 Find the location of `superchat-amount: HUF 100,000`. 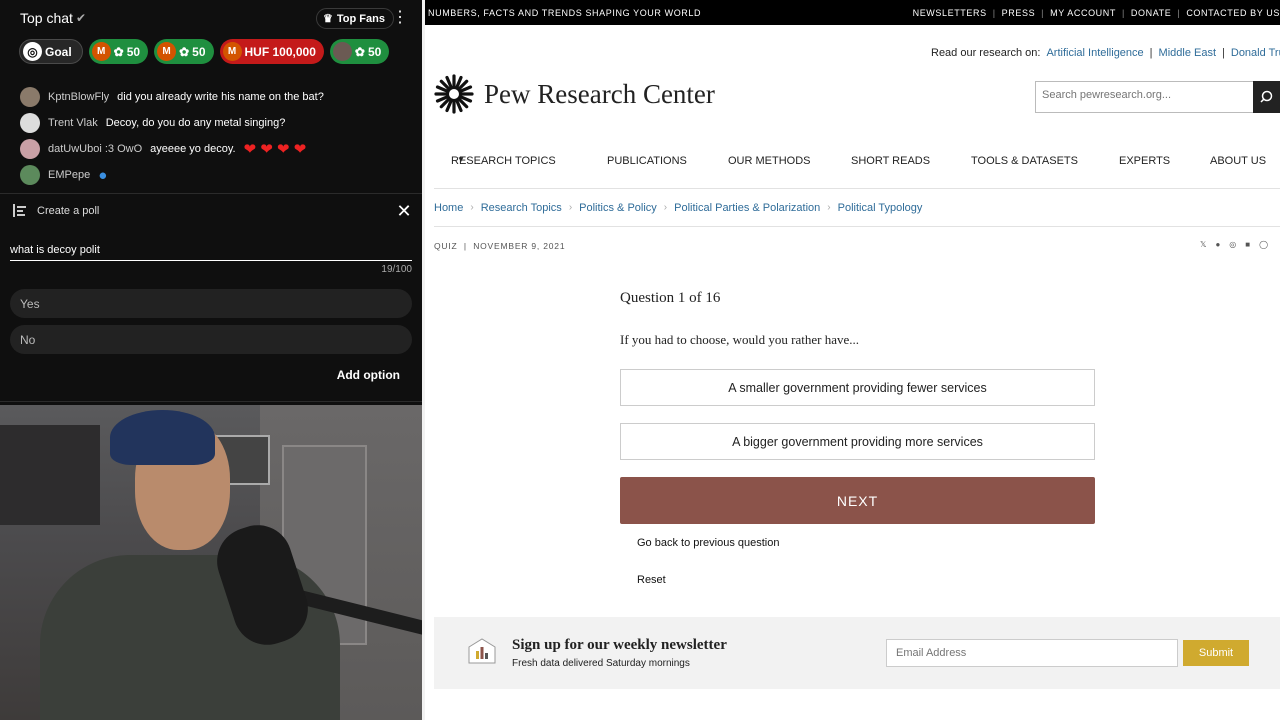

superchat-amount: HUF 100,000 is located at coordinates (280, 51).